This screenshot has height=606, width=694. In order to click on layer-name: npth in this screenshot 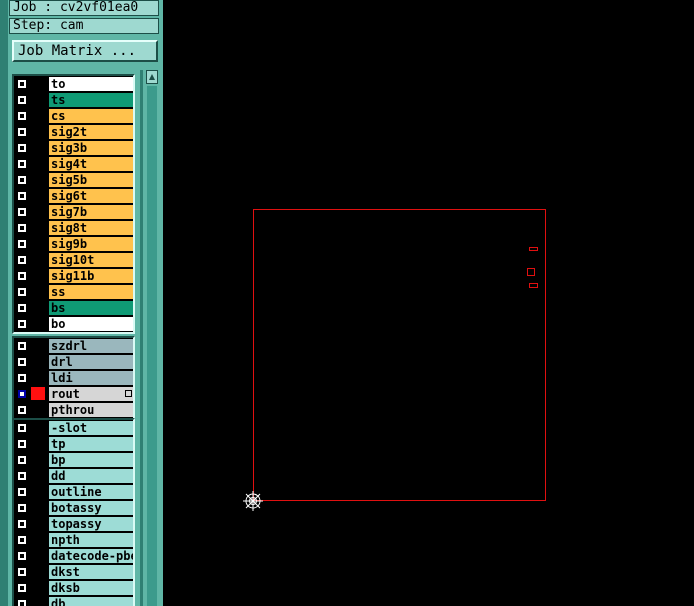, I will do `click(91, 540)`.